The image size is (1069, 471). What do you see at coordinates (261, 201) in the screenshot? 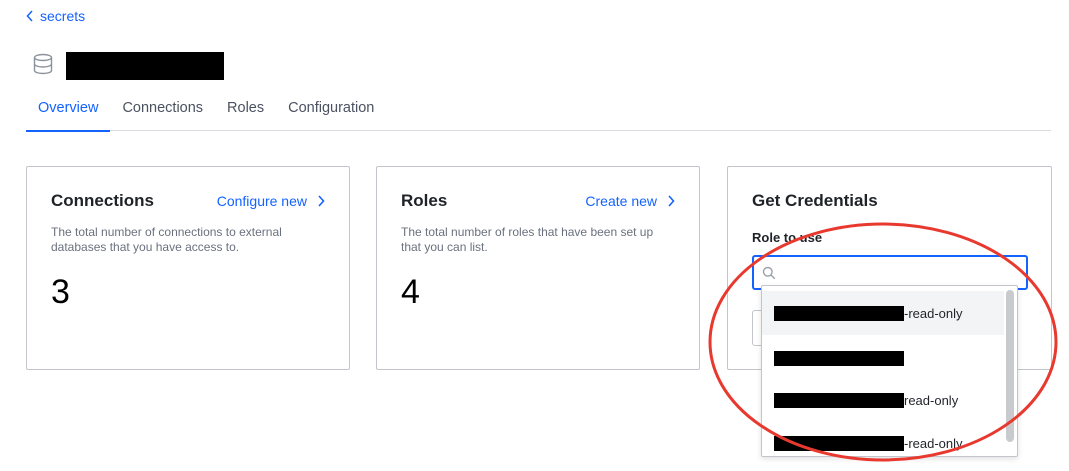
I see `configure-new-label: Configure new` at bounding box center [261, 201].